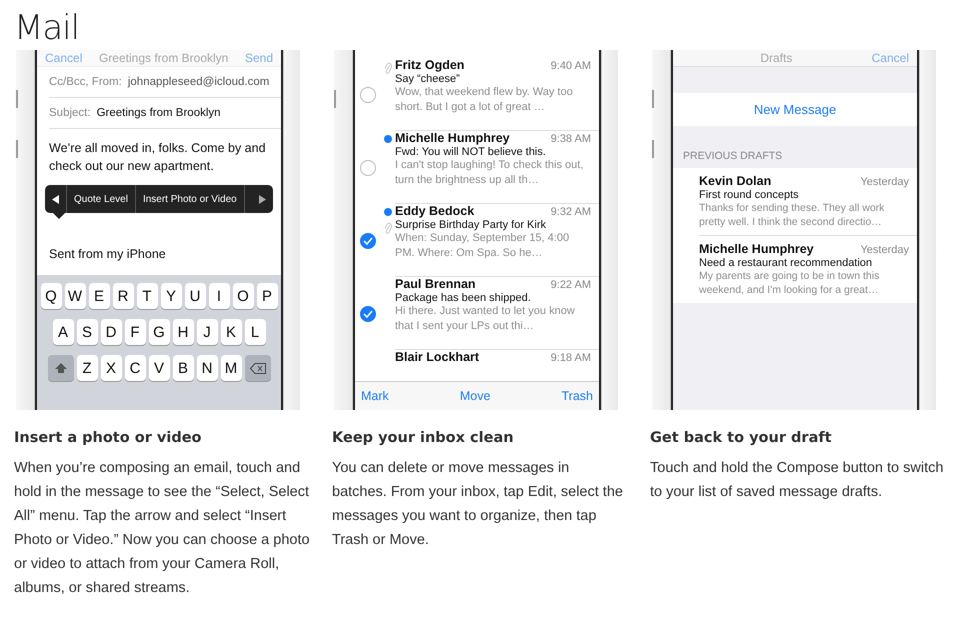 Image resolution: width=972 pixels, height=621 pixels. I want to click on message-time: 9:40 AM, so click(570, 66).